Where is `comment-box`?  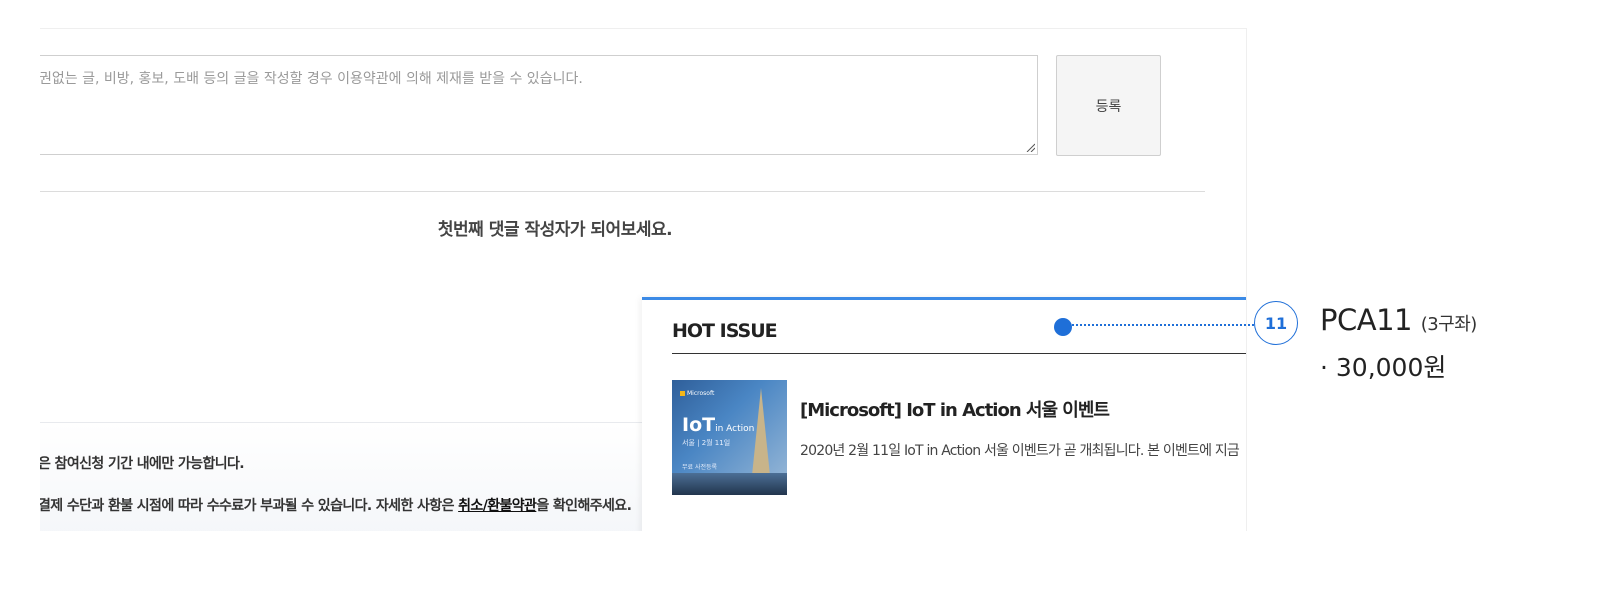
comment-box is located at coordinates (539, 105).